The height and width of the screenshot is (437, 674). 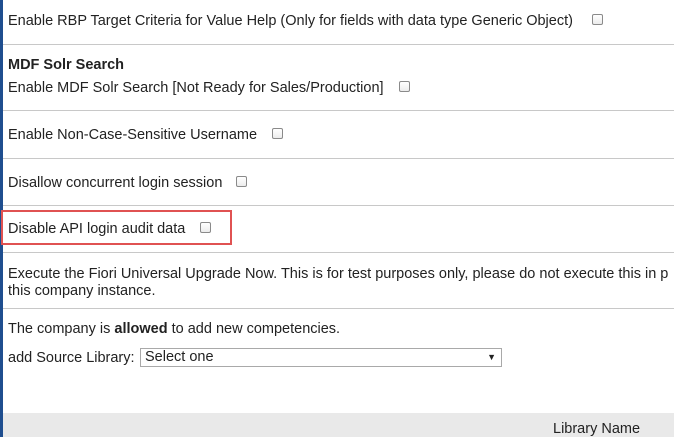 I want to click on chevron-down-icon: ▼, so click(x=491, y=357).